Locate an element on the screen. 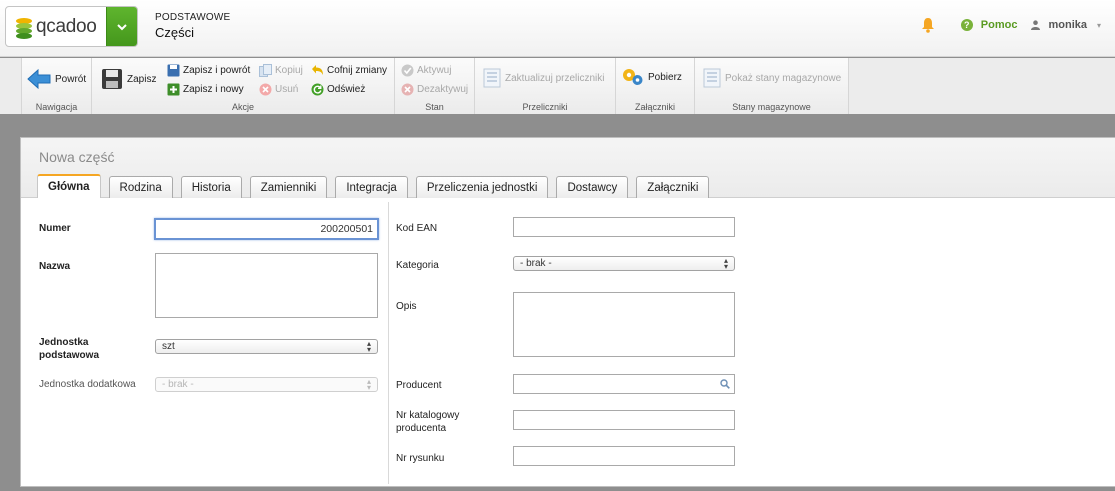 This screenshot has height=491, width=1115. bell-icon is located at coordinates (928, 25).